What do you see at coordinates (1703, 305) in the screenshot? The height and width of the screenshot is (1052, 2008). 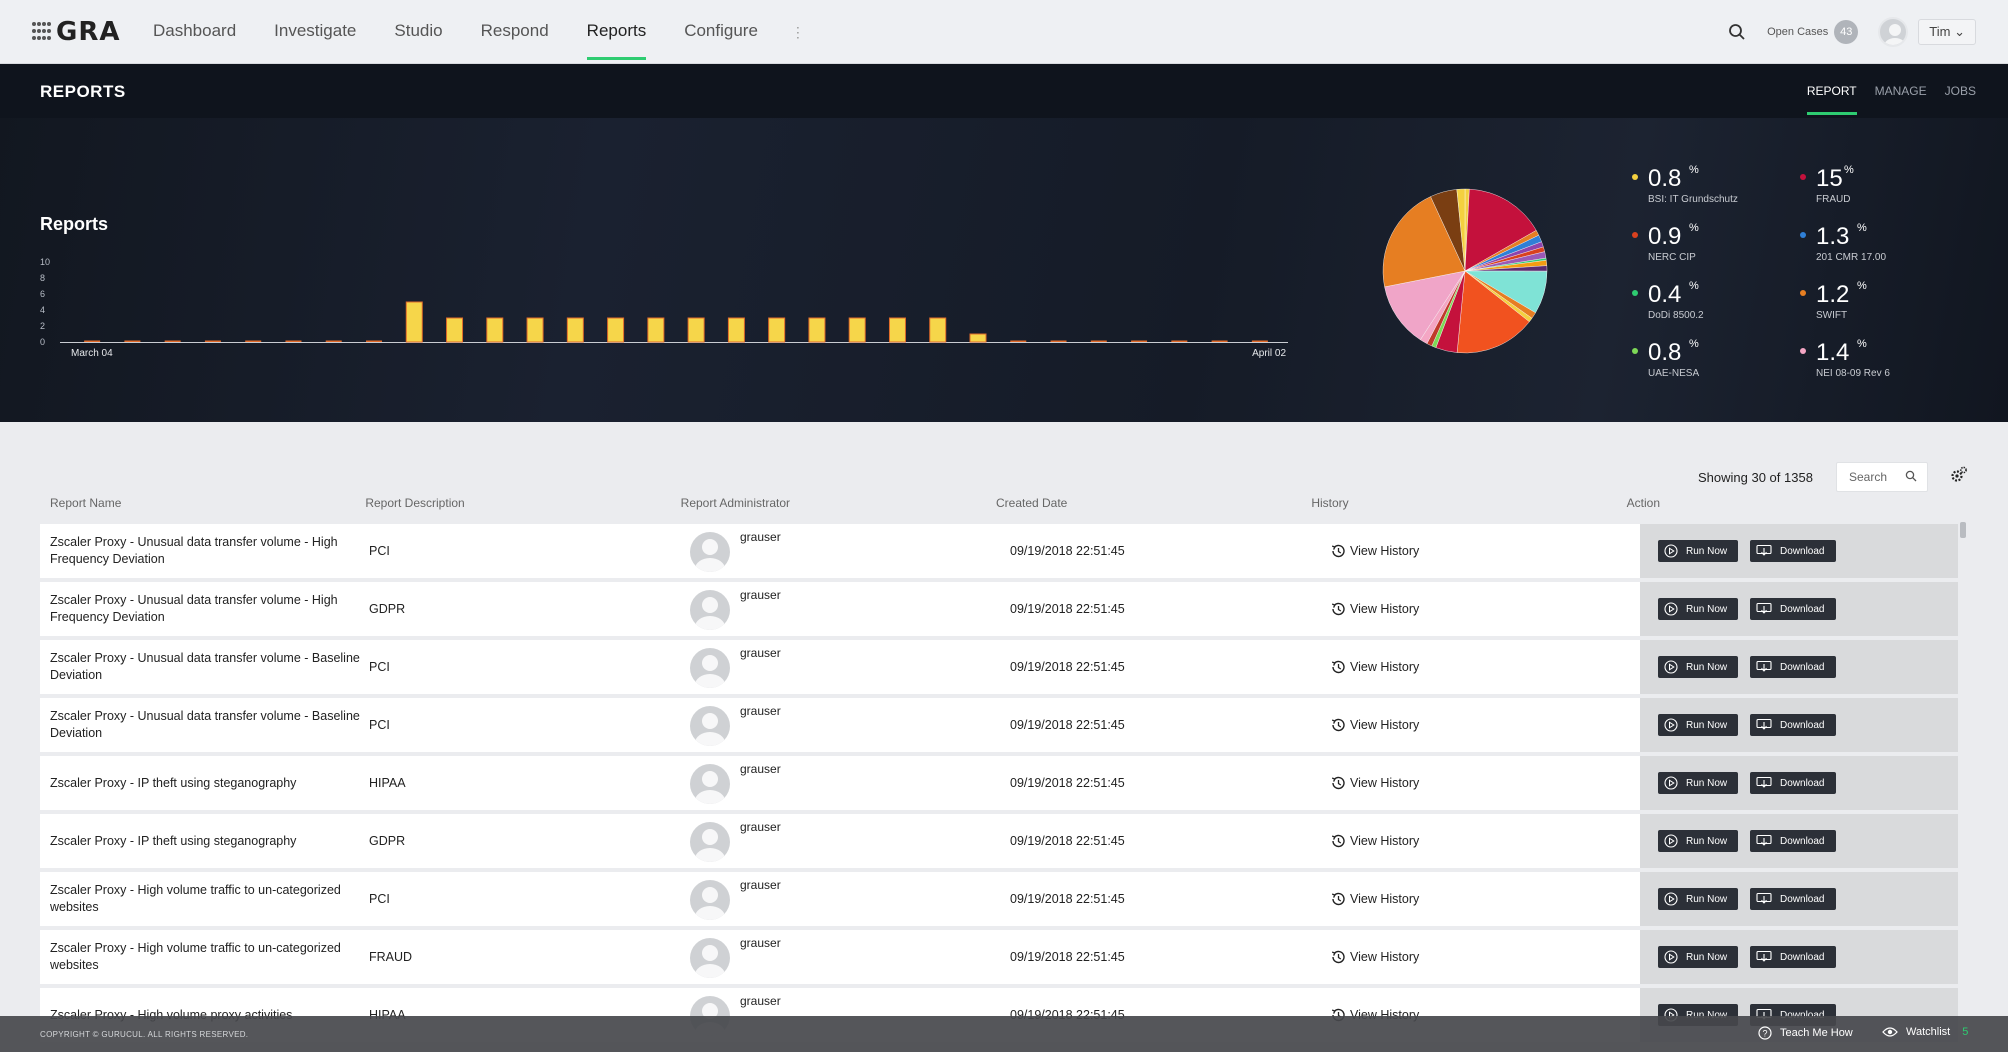 I see `legend-item: 0.4 % DoDi 8500.2` at bounding box center [1703, 305].